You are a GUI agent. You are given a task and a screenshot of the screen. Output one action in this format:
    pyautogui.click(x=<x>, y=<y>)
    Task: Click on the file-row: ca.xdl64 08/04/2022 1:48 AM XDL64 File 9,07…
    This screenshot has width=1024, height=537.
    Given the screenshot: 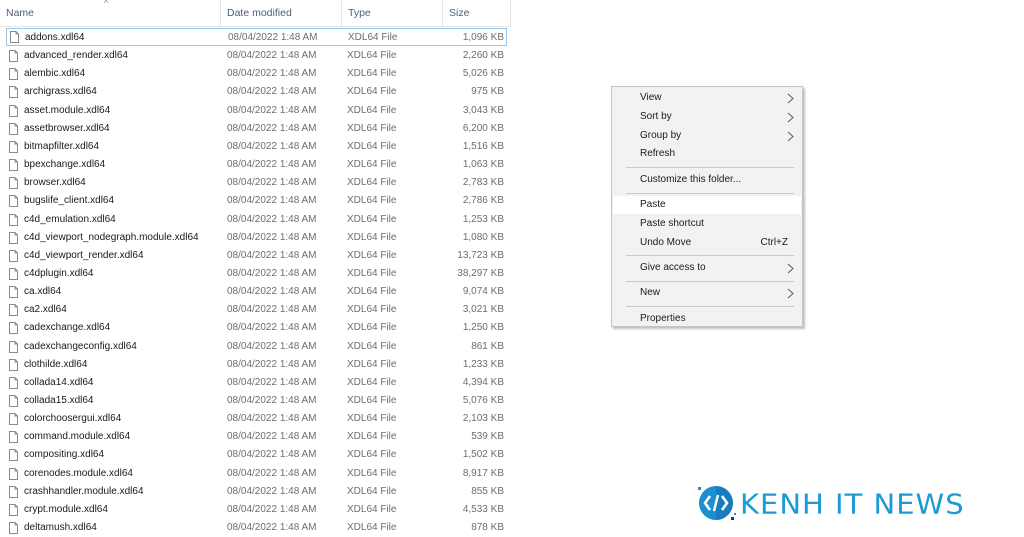 What is the action you would take?
    pyautogui.click(x=255, y=292)
    